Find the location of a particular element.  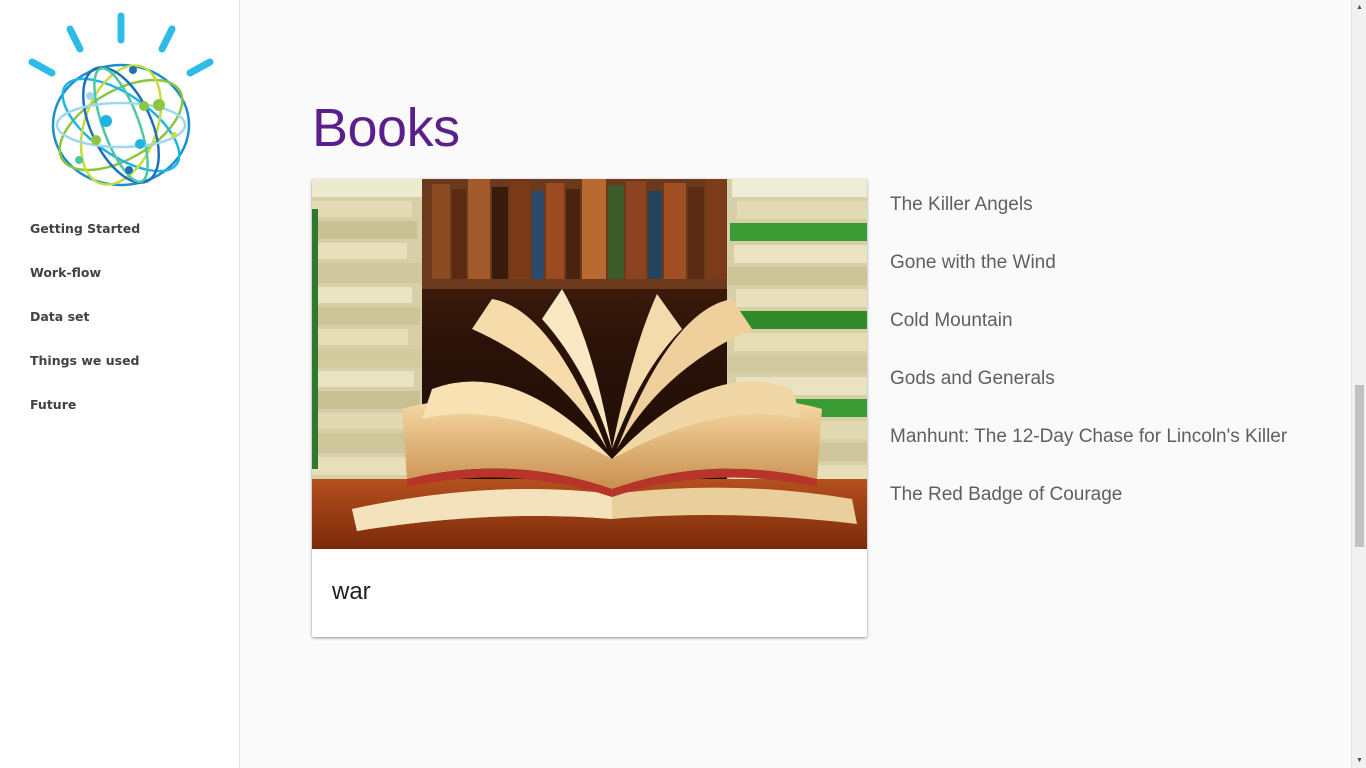

sidebar-item-getting-started: Getting Started is located at coordinates (85, 242).